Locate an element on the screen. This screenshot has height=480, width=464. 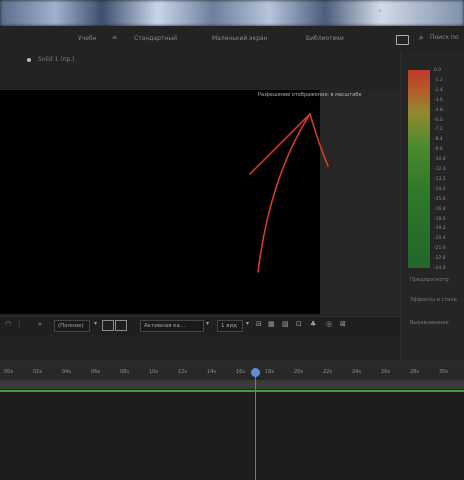
db-label: -20.4 is located at coordinates (440, 239).